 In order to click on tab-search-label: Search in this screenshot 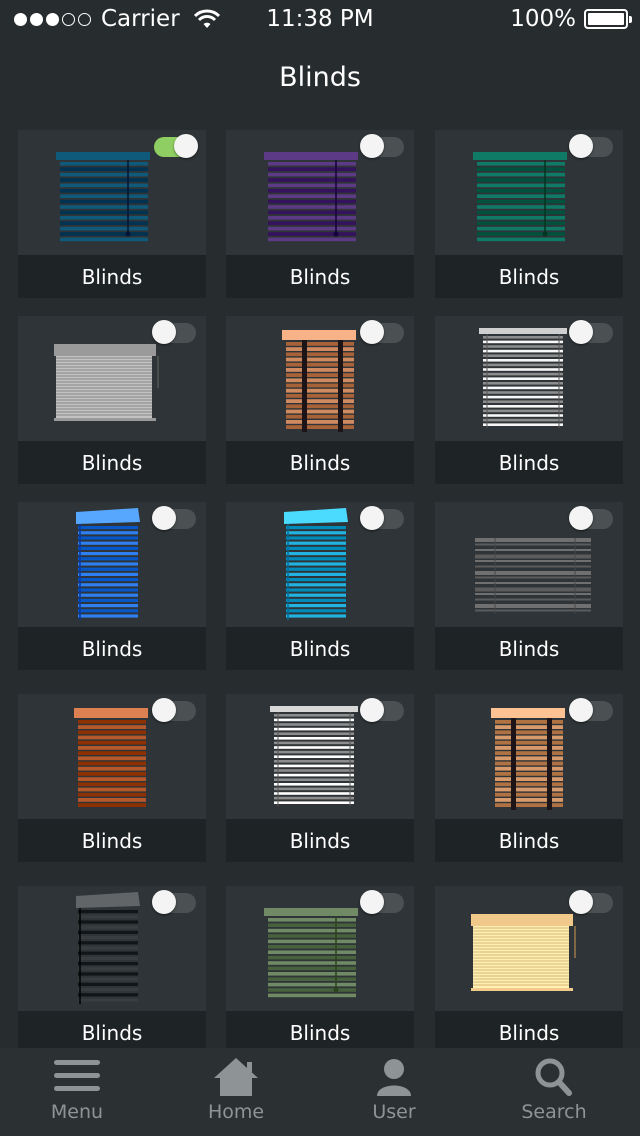, I will do `click(554, 1112)`.